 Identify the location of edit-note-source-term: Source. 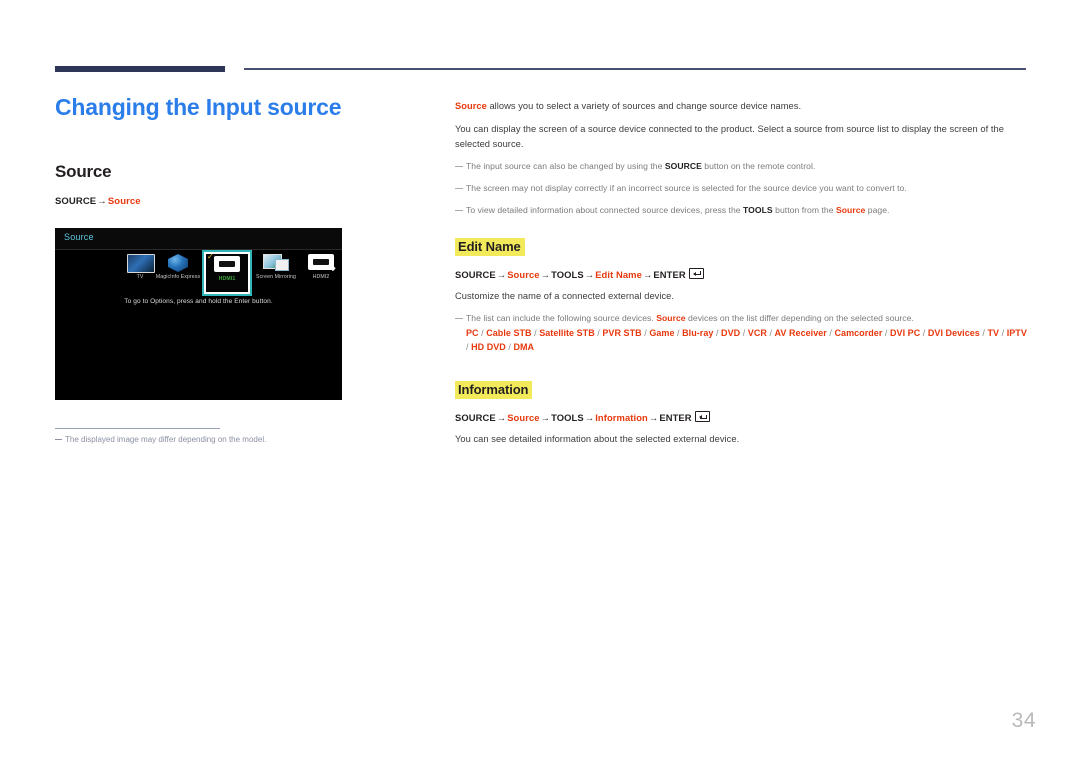
(671, 318).